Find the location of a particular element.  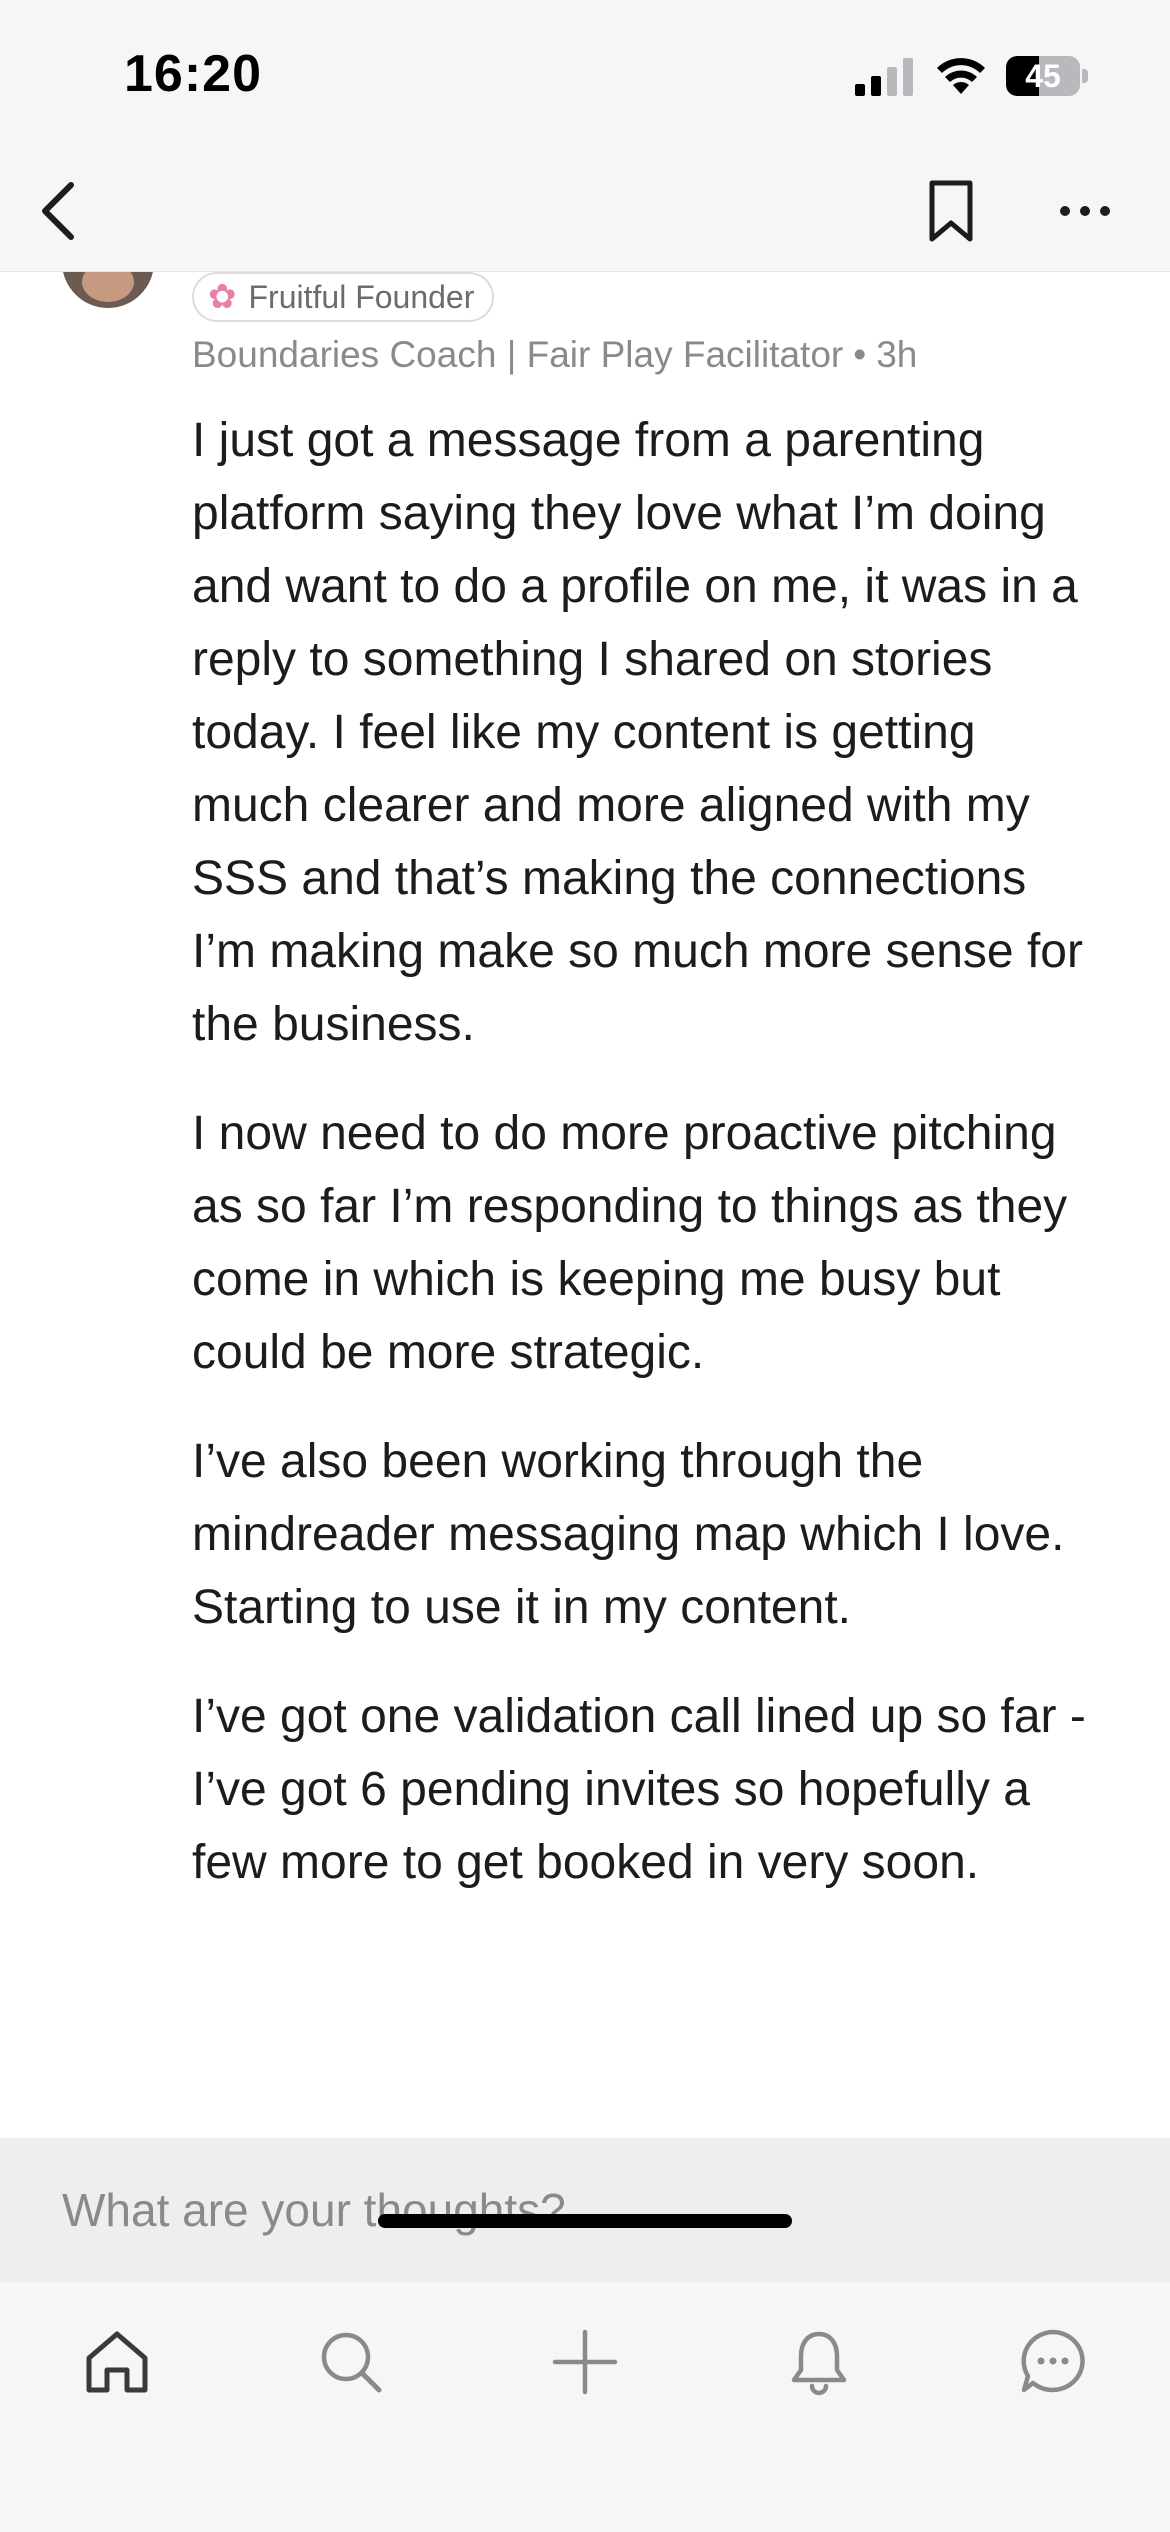

back-button is located at coordinates (59, 211).